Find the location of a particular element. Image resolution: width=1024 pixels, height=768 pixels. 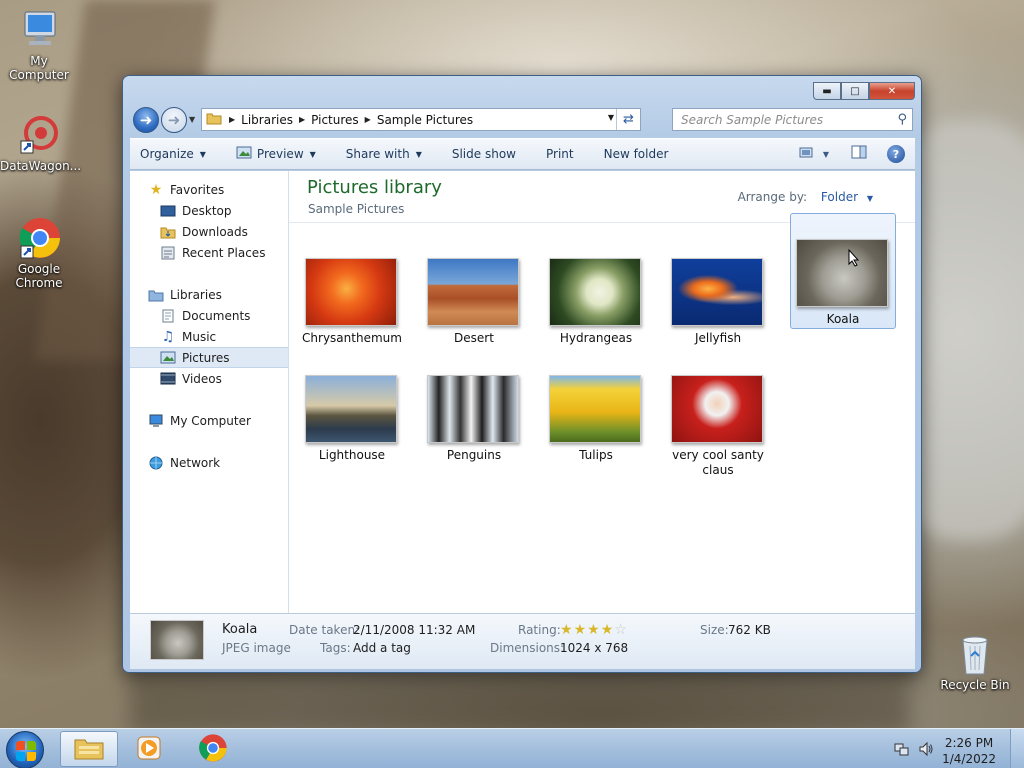

file-tile-jellyfish: Jellyfish is located at coordinates (710, 291).